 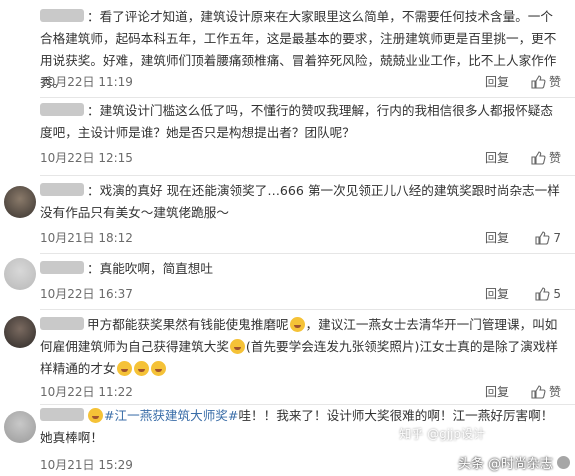 I want to click on like-button: 5, so click(x=547, y=294).